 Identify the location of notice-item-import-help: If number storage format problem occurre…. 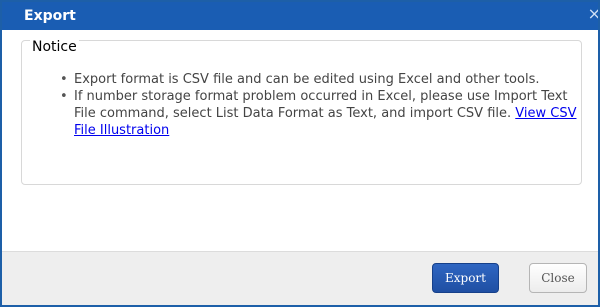
(320, 113).